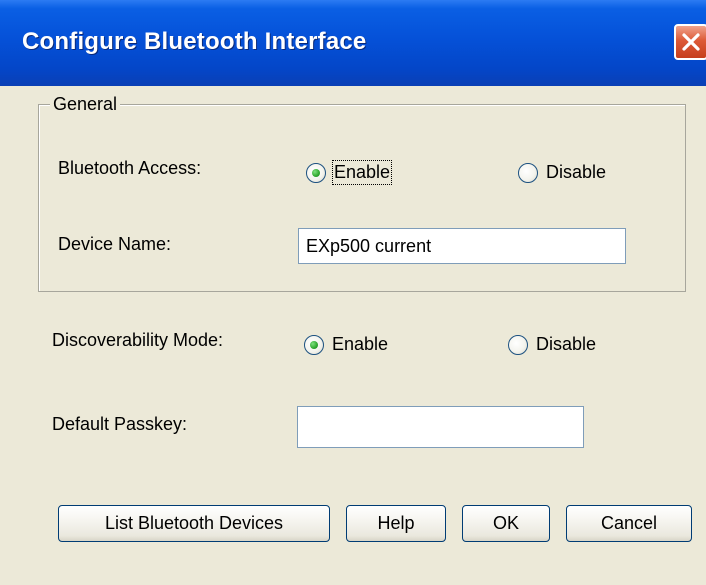  I want to click on discoverability-enable-label: Enable, so click(360, 344).